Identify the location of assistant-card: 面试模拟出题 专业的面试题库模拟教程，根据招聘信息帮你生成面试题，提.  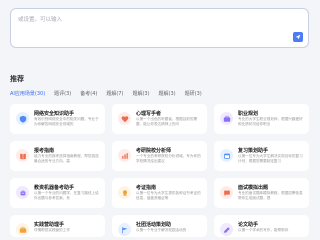
(261, 193).